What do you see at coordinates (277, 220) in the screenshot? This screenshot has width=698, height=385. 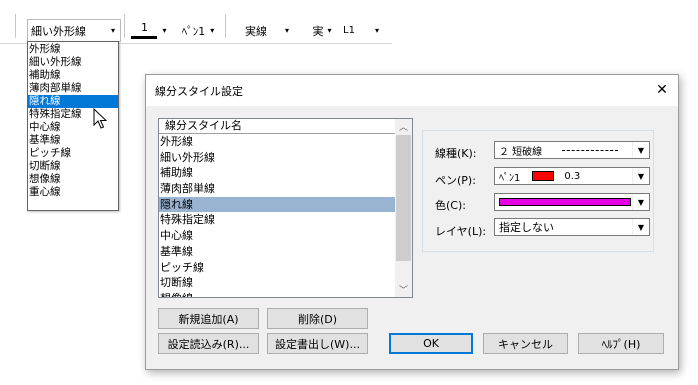 I see `list-item: 特殊指定線` at bounding box center [277, 220].